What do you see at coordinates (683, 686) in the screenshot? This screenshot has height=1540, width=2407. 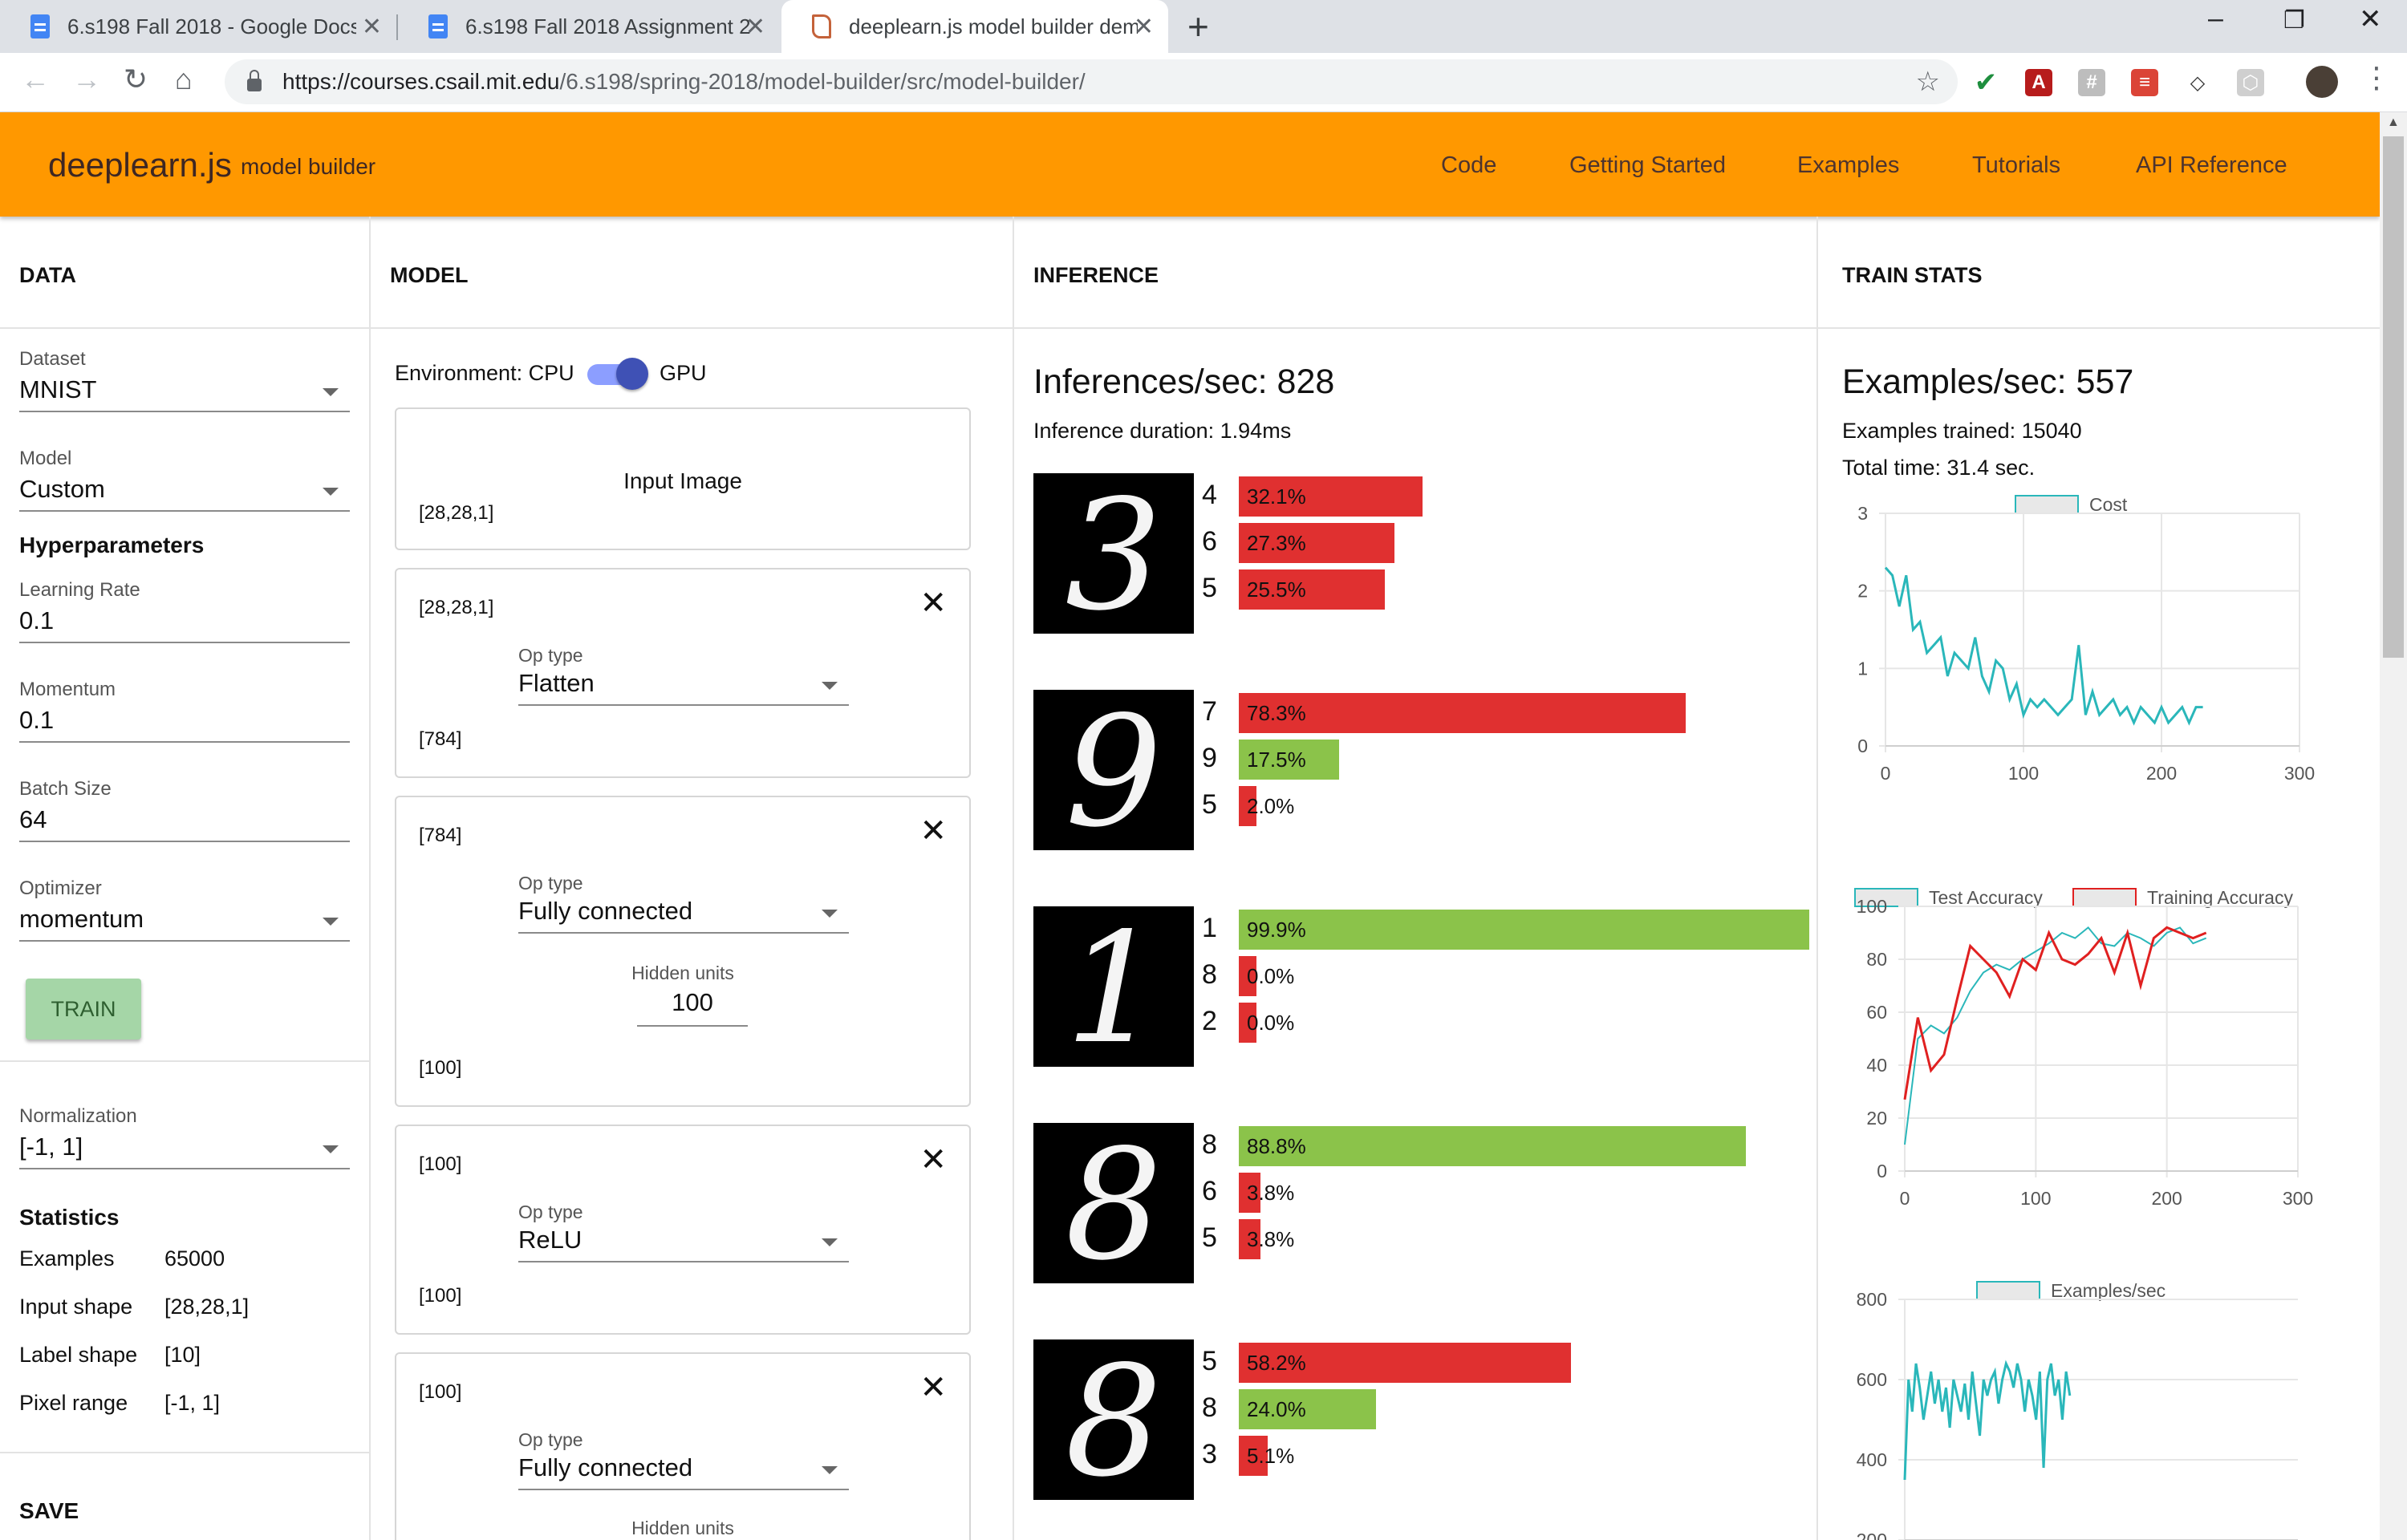 I see `op-type-select: Flatten` at bounding box center [683, 686].